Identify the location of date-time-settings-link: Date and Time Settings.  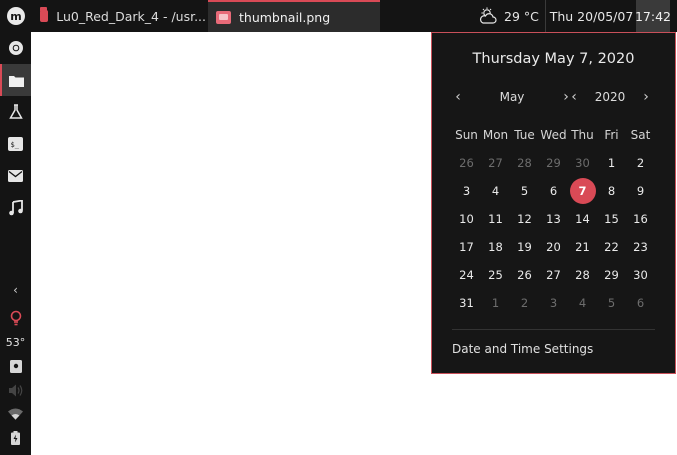
(522, 349).